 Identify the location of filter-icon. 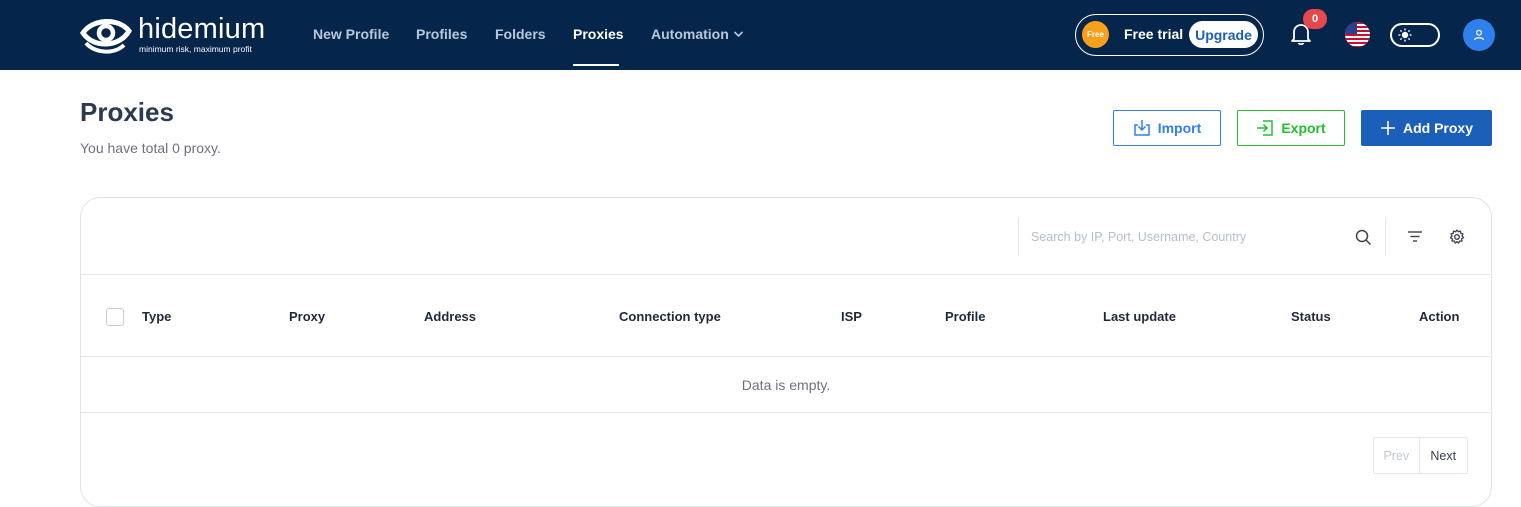
(1415, 237).